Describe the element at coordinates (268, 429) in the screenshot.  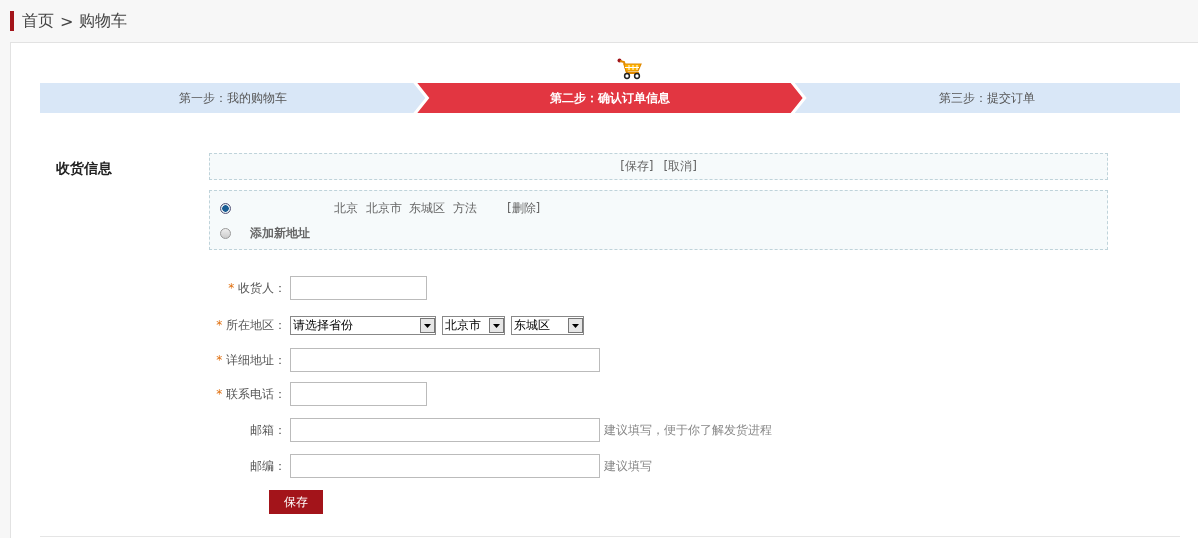
I see `field-label: 邮箱：` at that location.